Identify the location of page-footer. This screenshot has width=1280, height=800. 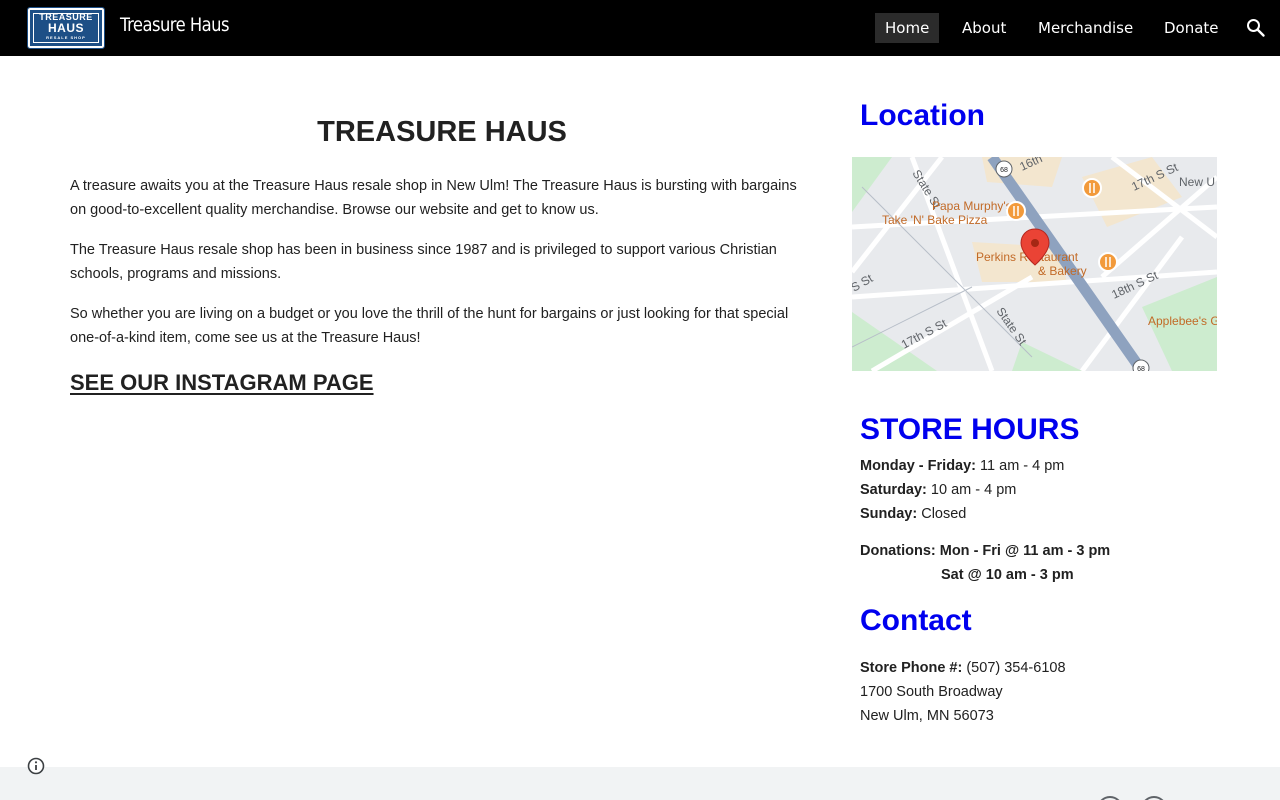
(640, 783).